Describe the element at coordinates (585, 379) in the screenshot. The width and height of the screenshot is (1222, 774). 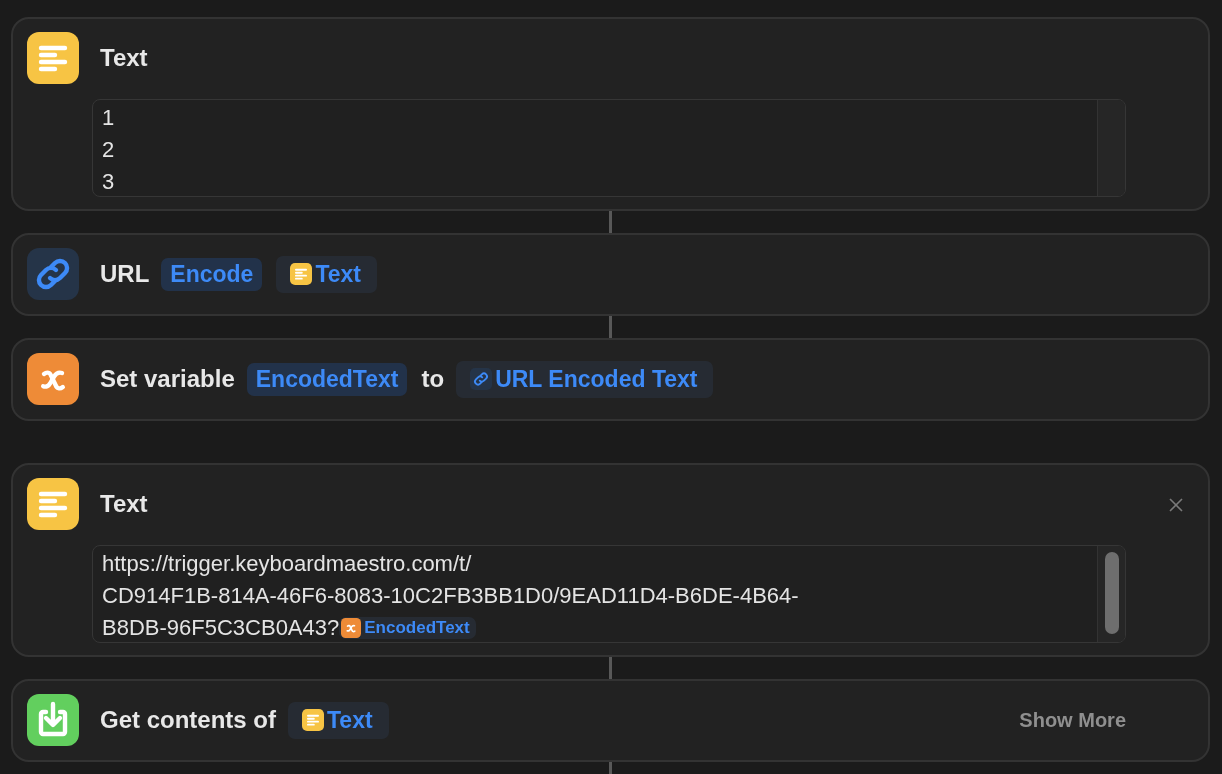
I see `variable-token: URL Encoded Text` at that location.